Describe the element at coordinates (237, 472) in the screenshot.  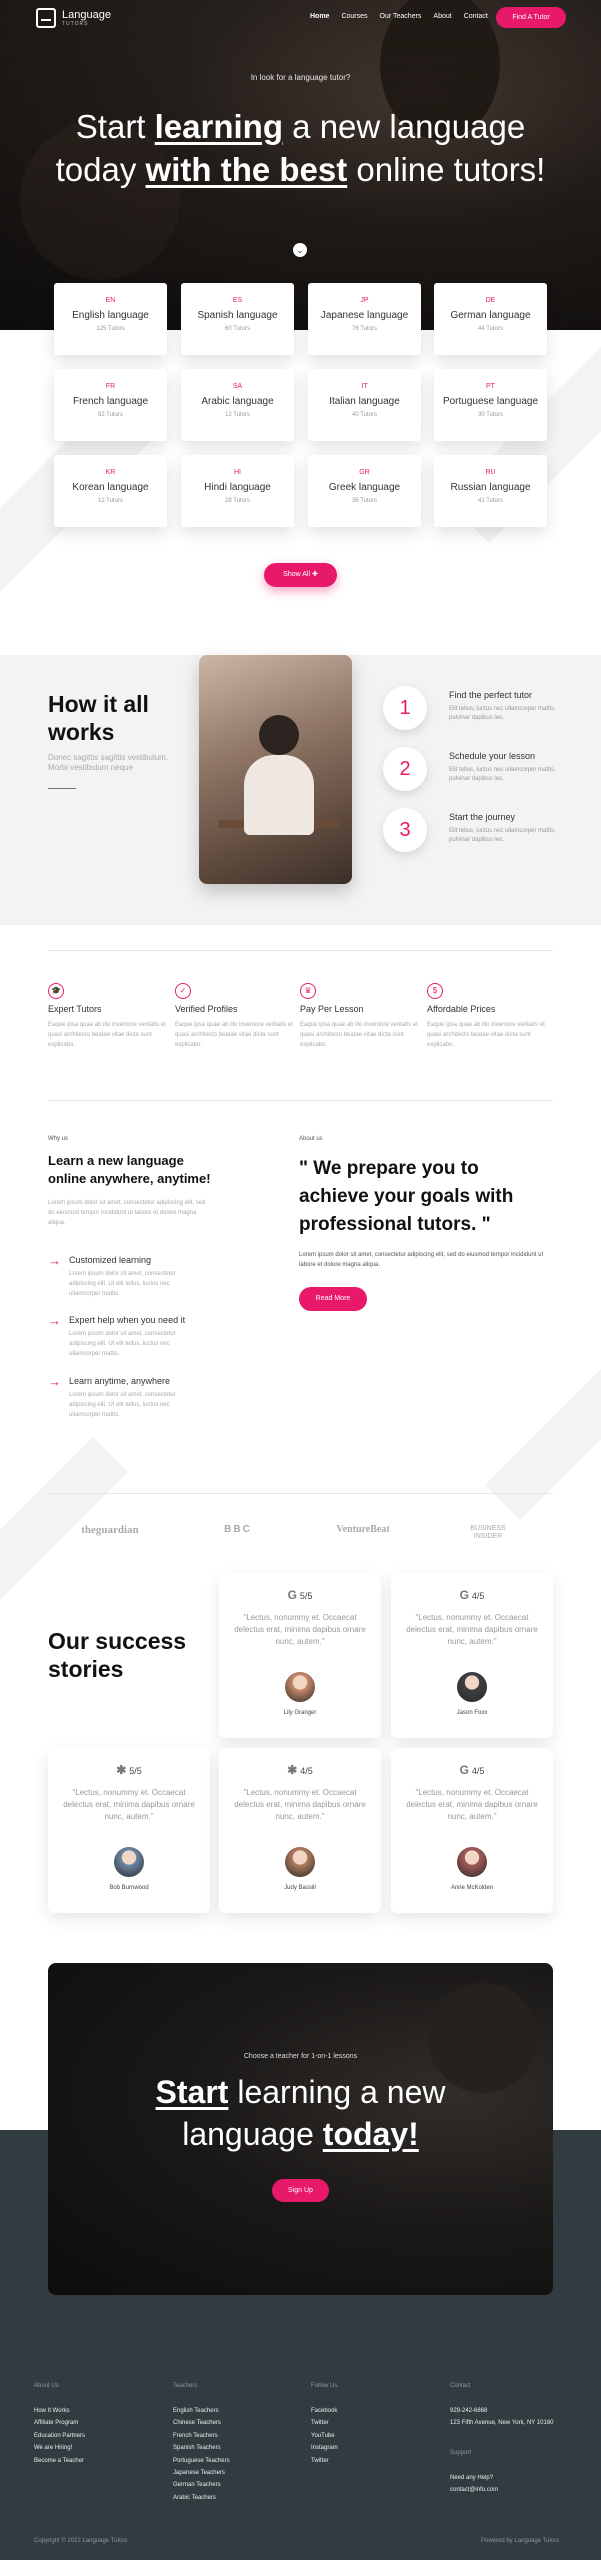
I see `language-code: HI` at that location.